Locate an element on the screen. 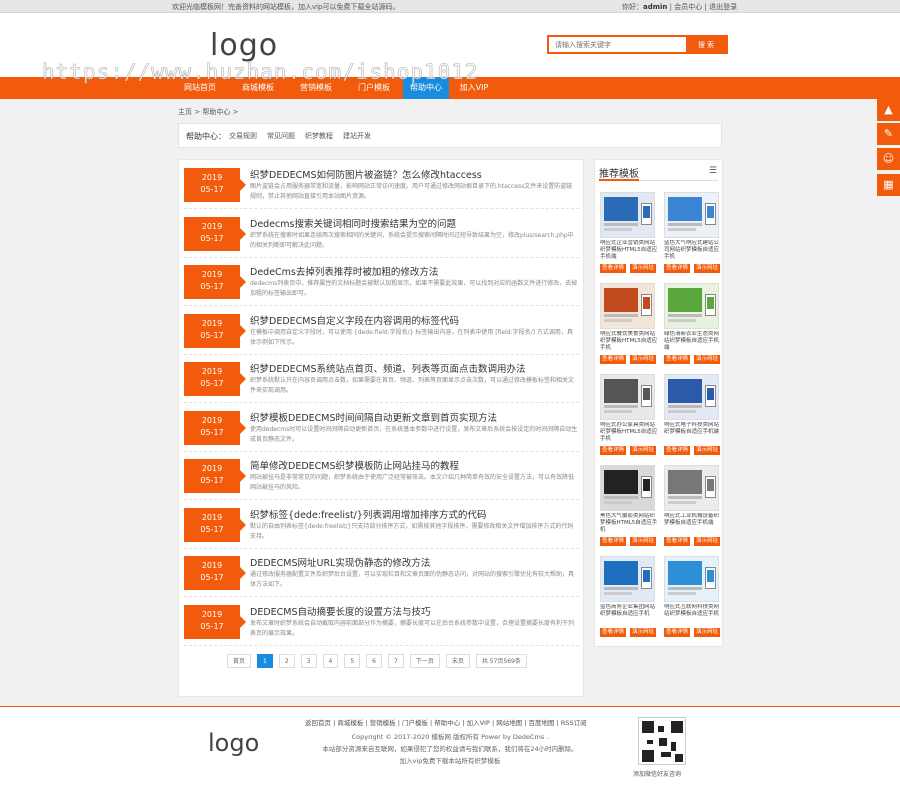 This screenshot has height=786, width=900. list-icon: ☰ is located at coordinates (713, 171).